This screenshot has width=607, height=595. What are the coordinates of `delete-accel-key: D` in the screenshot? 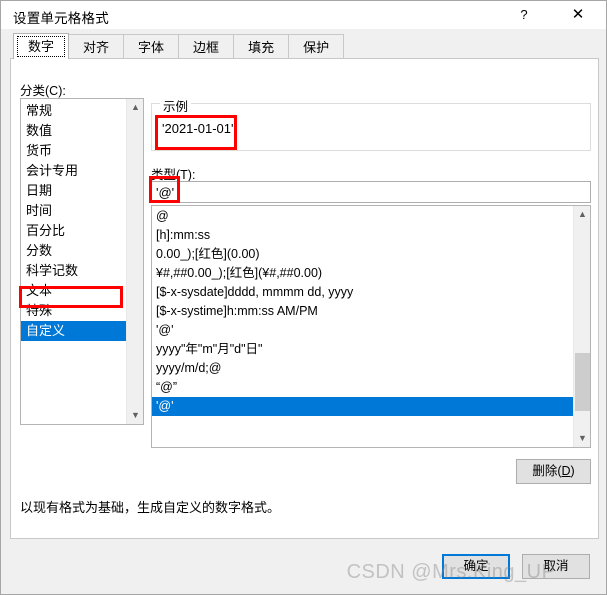 It's located at (566, 471).